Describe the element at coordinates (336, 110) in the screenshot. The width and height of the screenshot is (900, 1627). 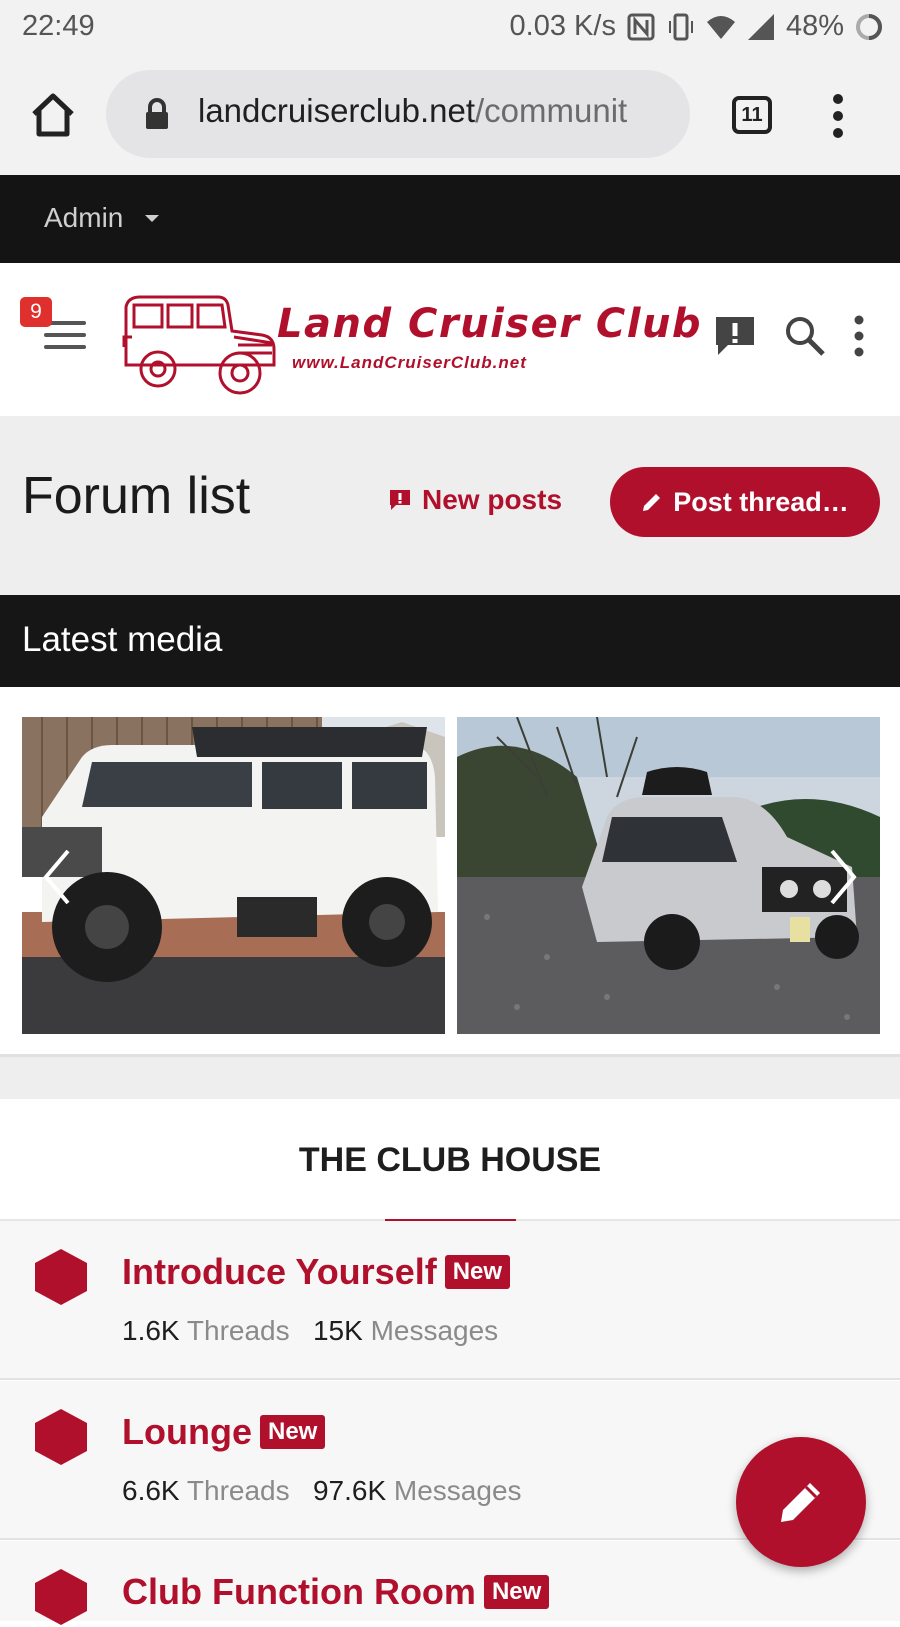
I see `url-host: landcruiserclub.net` at that location.